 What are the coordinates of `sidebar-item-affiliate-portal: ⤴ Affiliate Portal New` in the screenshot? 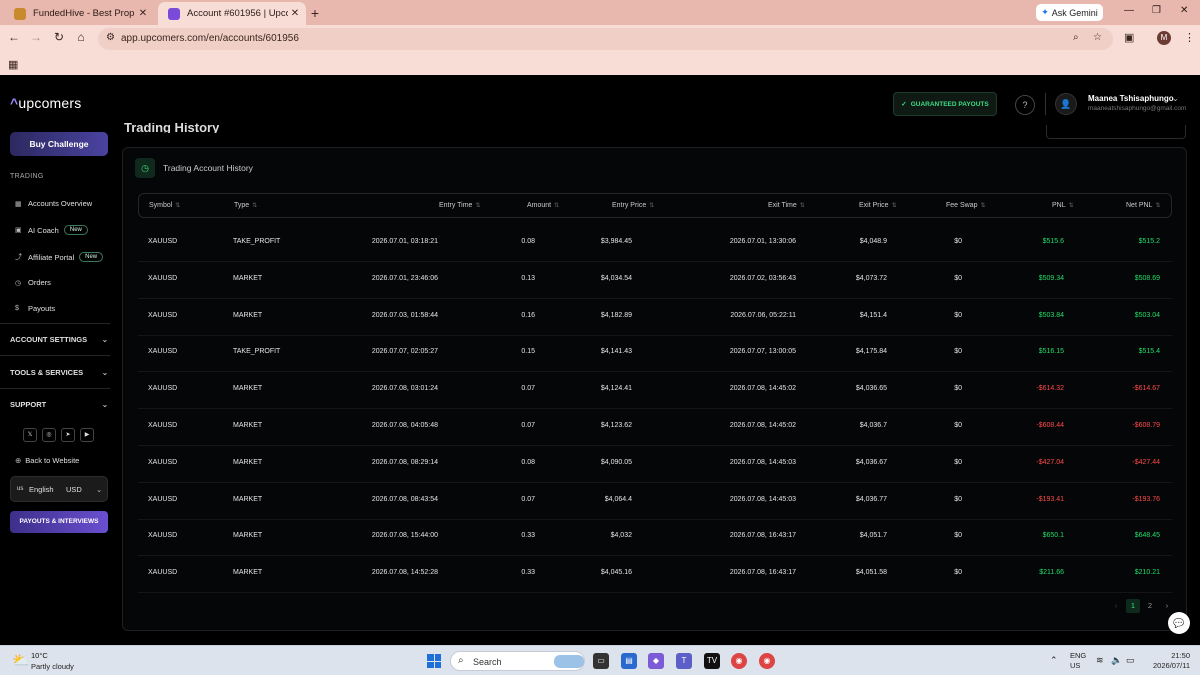 It's located at (59, 257).